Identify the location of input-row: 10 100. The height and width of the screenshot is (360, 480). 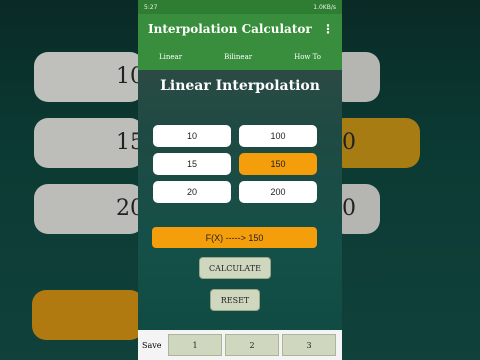
(235, 136).